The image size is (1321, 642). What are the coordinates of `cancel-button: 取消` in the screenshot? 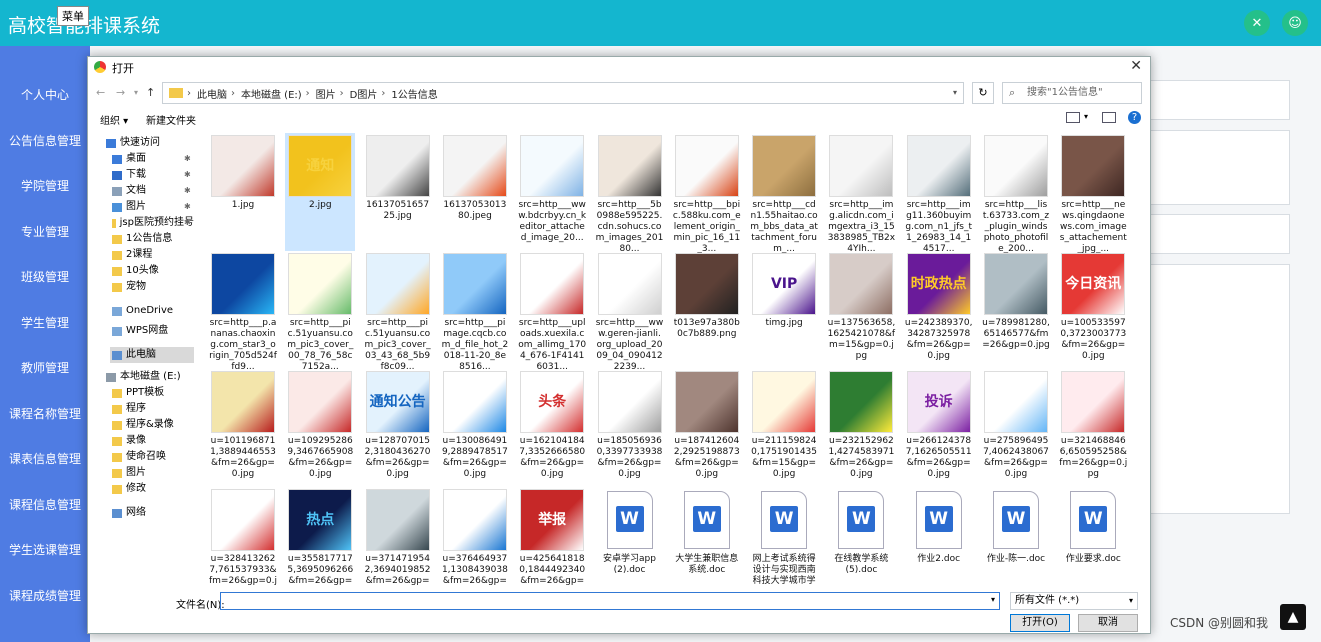 It's located at (1108, 623).